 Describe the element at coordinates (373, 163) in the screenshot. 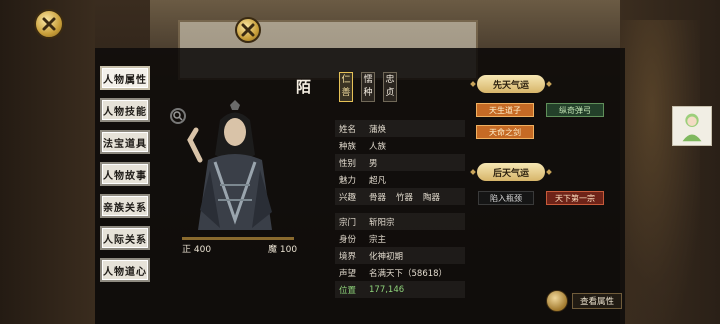

I see `info-value: 男` at that location.